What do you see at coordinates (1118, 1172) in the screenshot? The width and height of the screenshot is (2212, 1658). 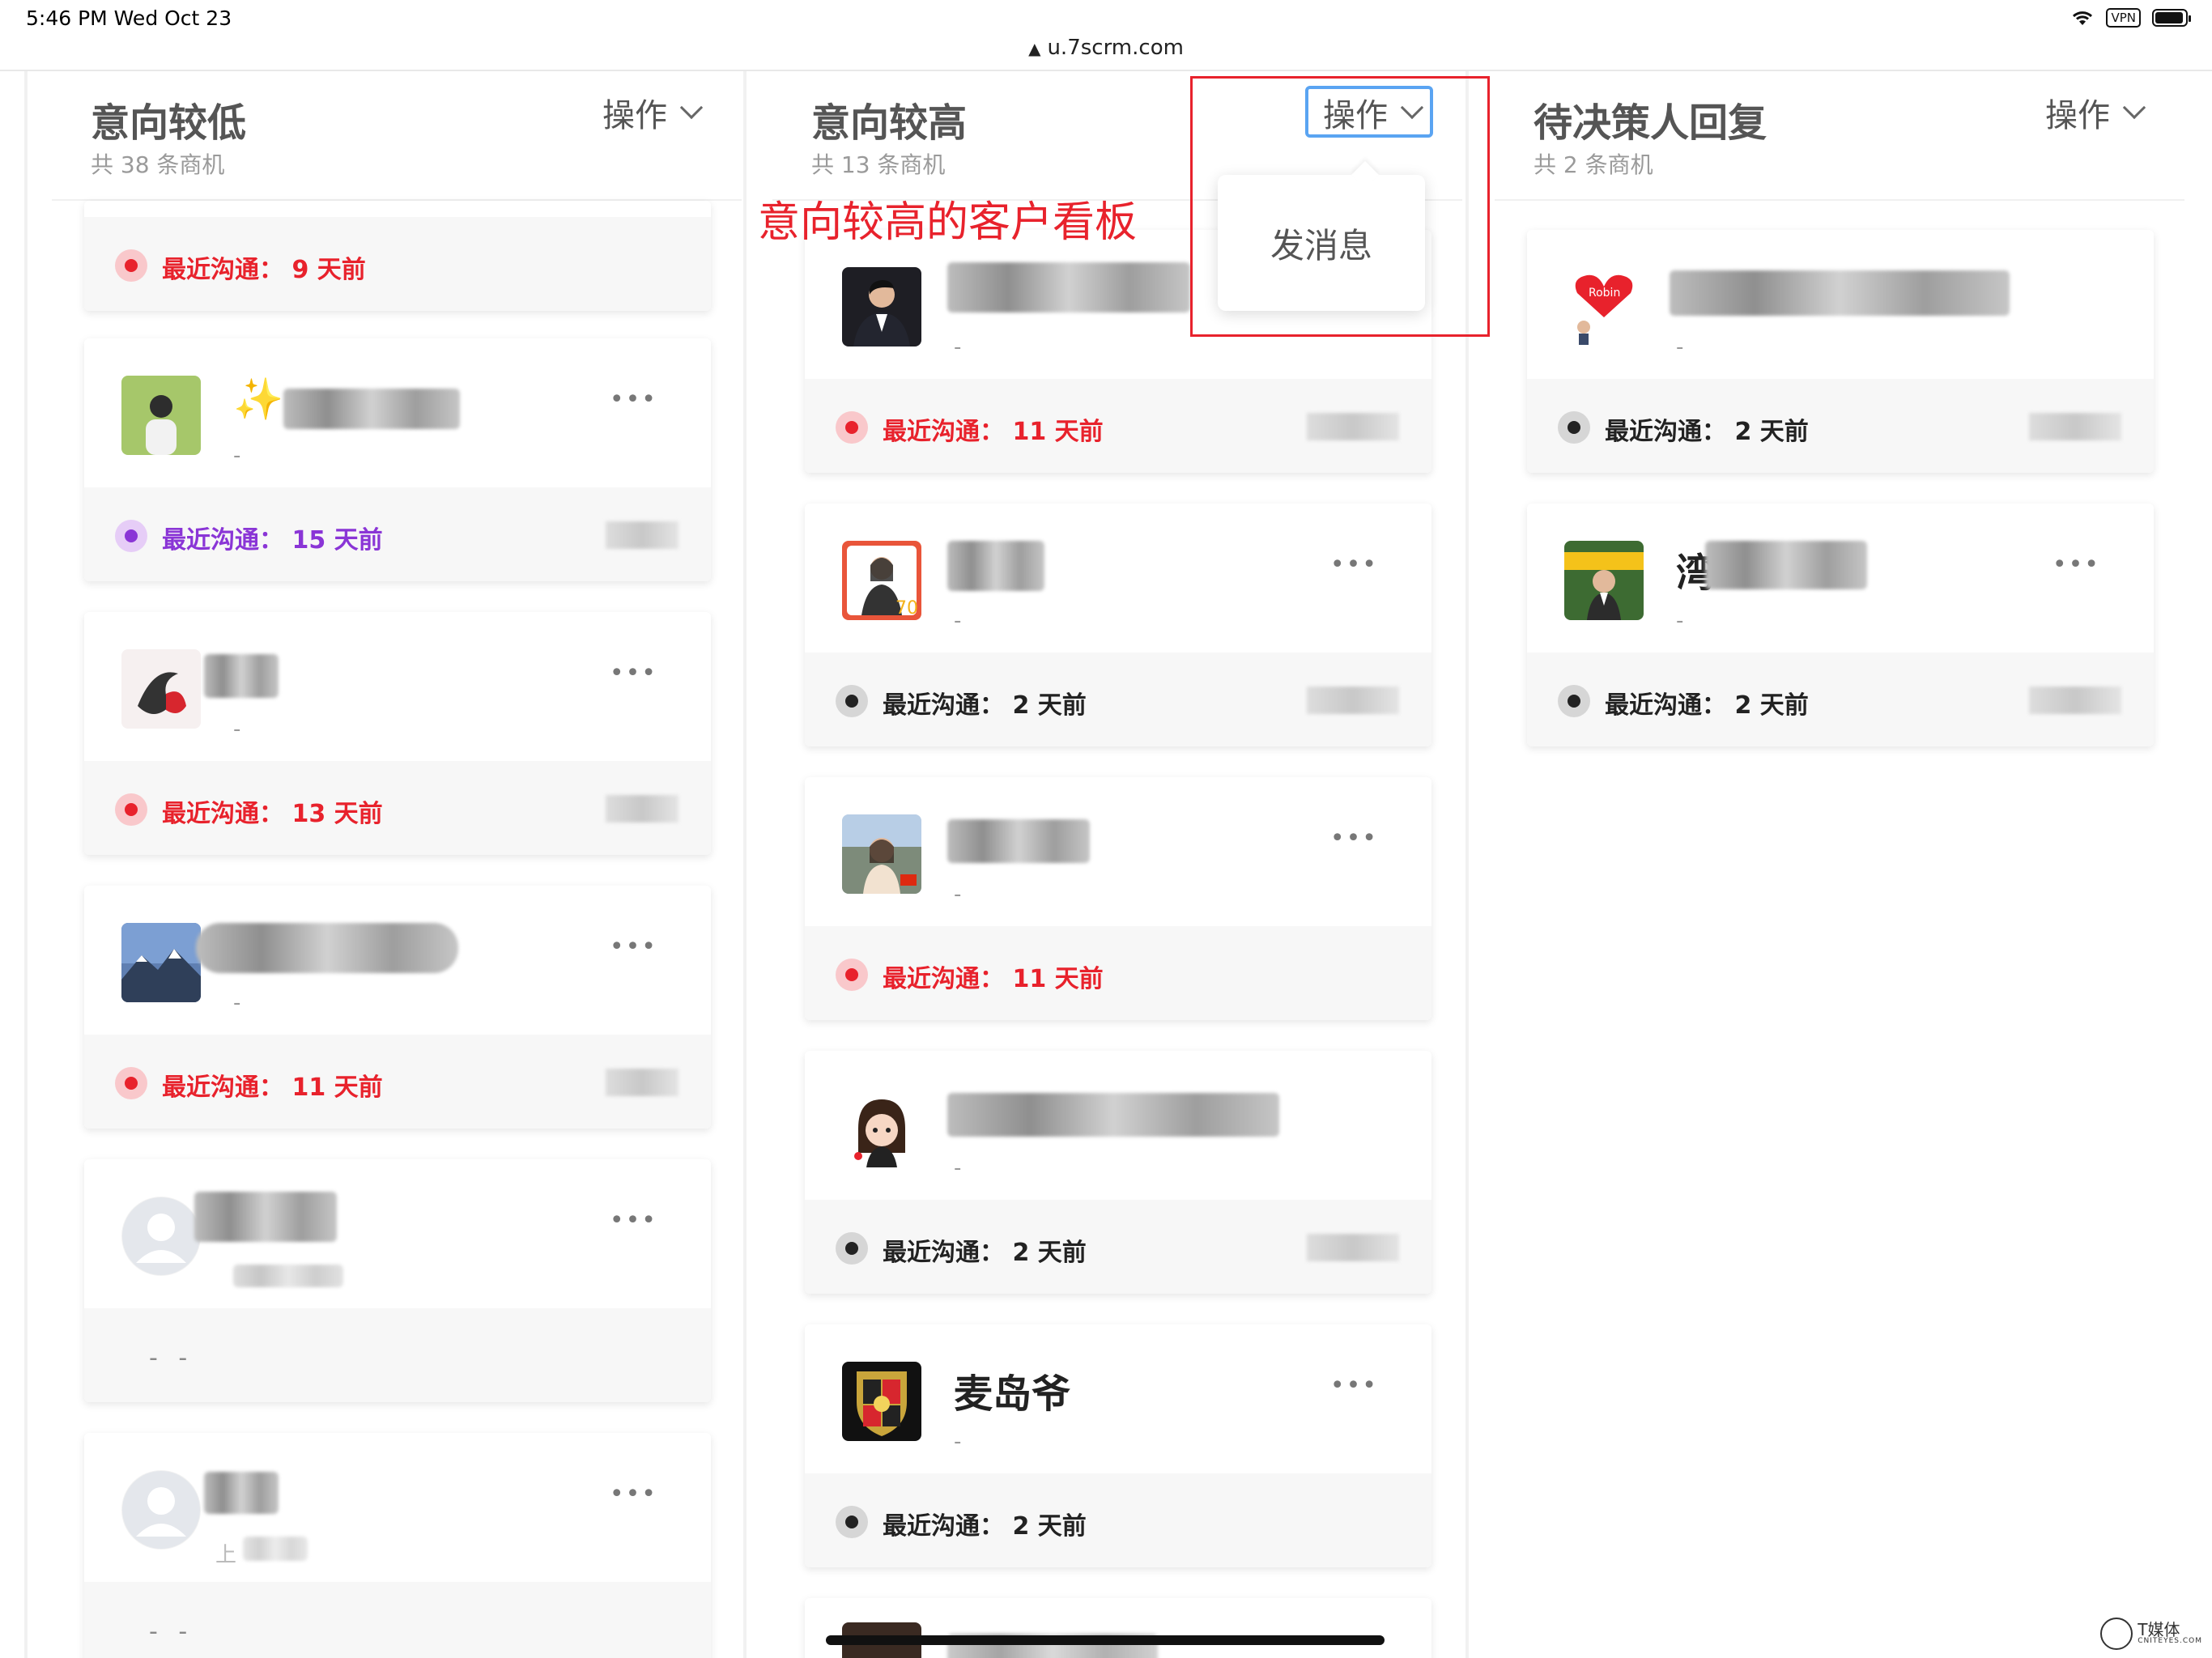 I see `opportunity-card: - 最近沟通： 2 天前` at bounding box center [1118, 1172].